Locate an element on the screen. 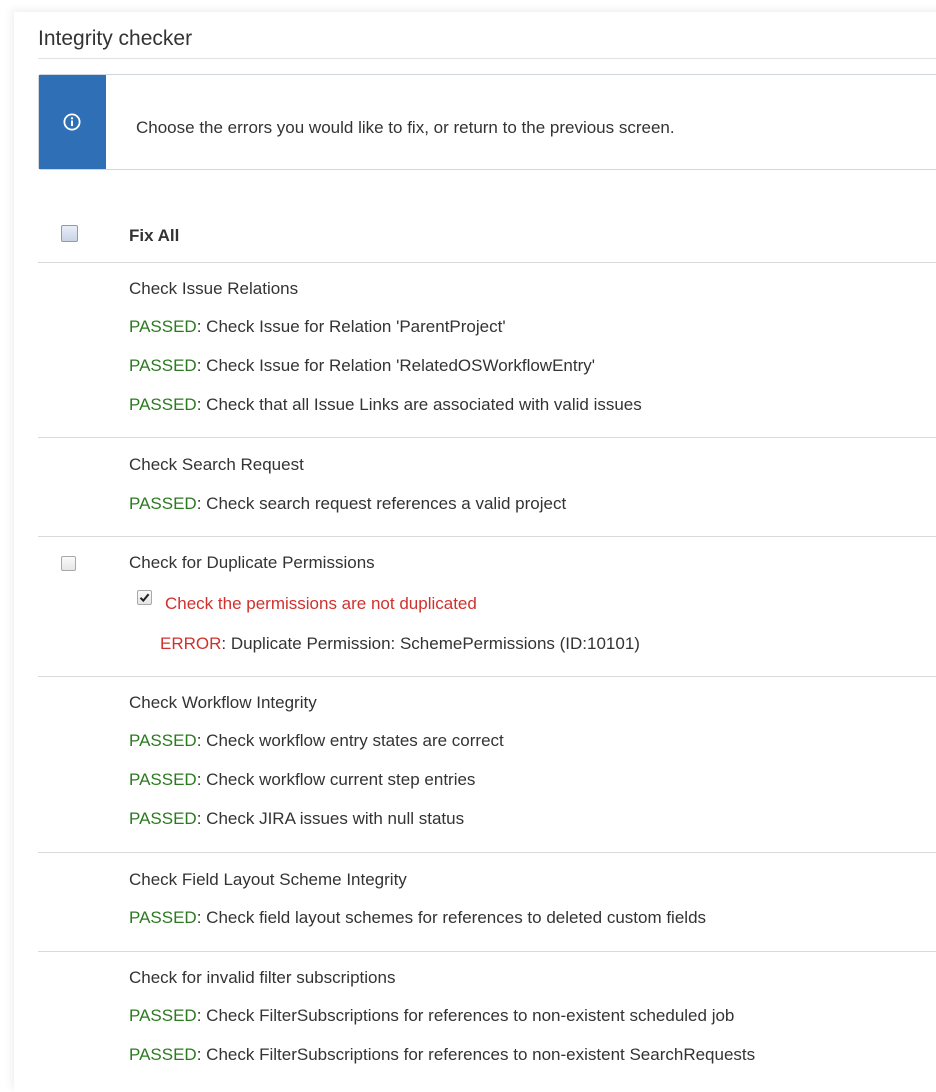  group-title: Check for invalid filter subscriptions is located at coordinates (262, 977).